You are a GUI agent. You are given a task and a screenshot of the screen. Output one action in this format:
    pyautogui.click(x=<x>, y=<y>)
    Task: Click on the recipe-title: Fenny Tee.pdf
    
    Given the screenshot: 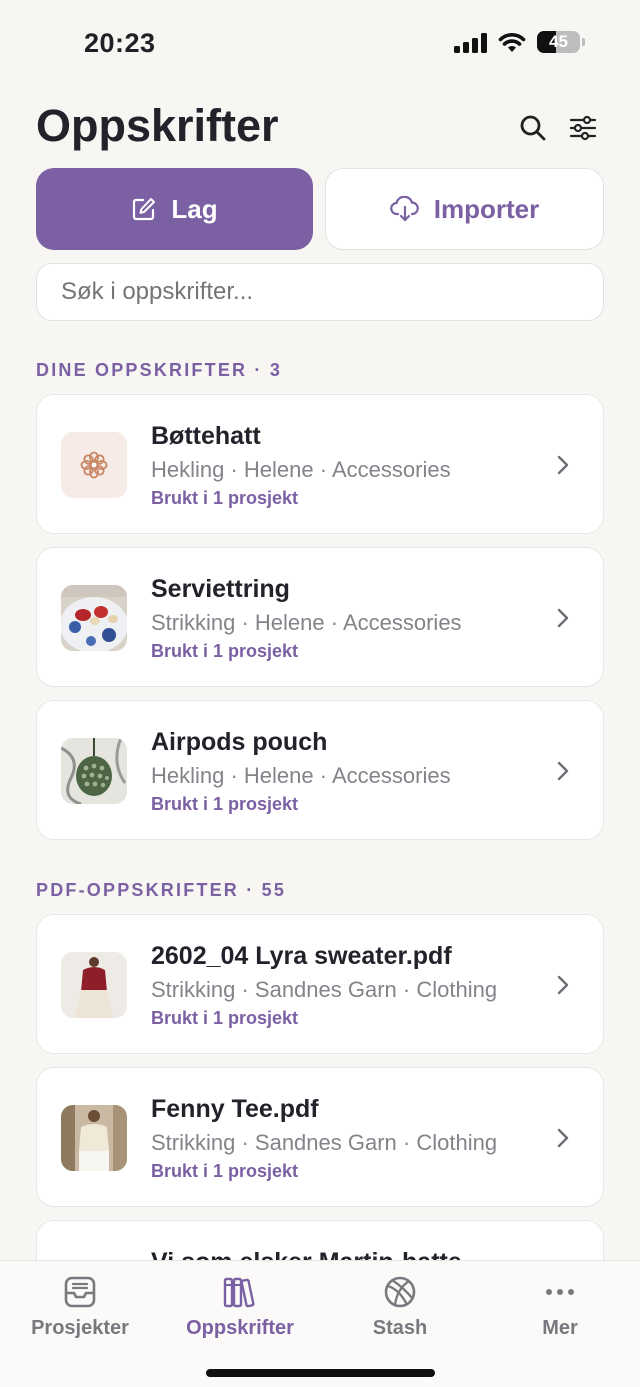 What is the action you would take?
    pyautogui.click(x=235, y=1109)
    